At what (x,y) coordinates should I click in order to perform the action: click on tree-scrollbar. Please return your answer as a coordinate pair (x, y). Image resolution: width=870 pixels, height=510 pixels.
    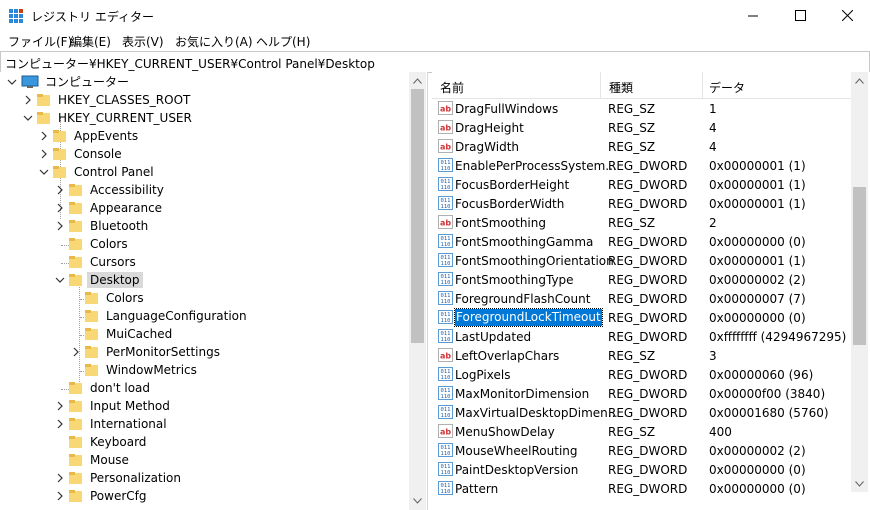
    Looking at the image, I should click on (417, 291).